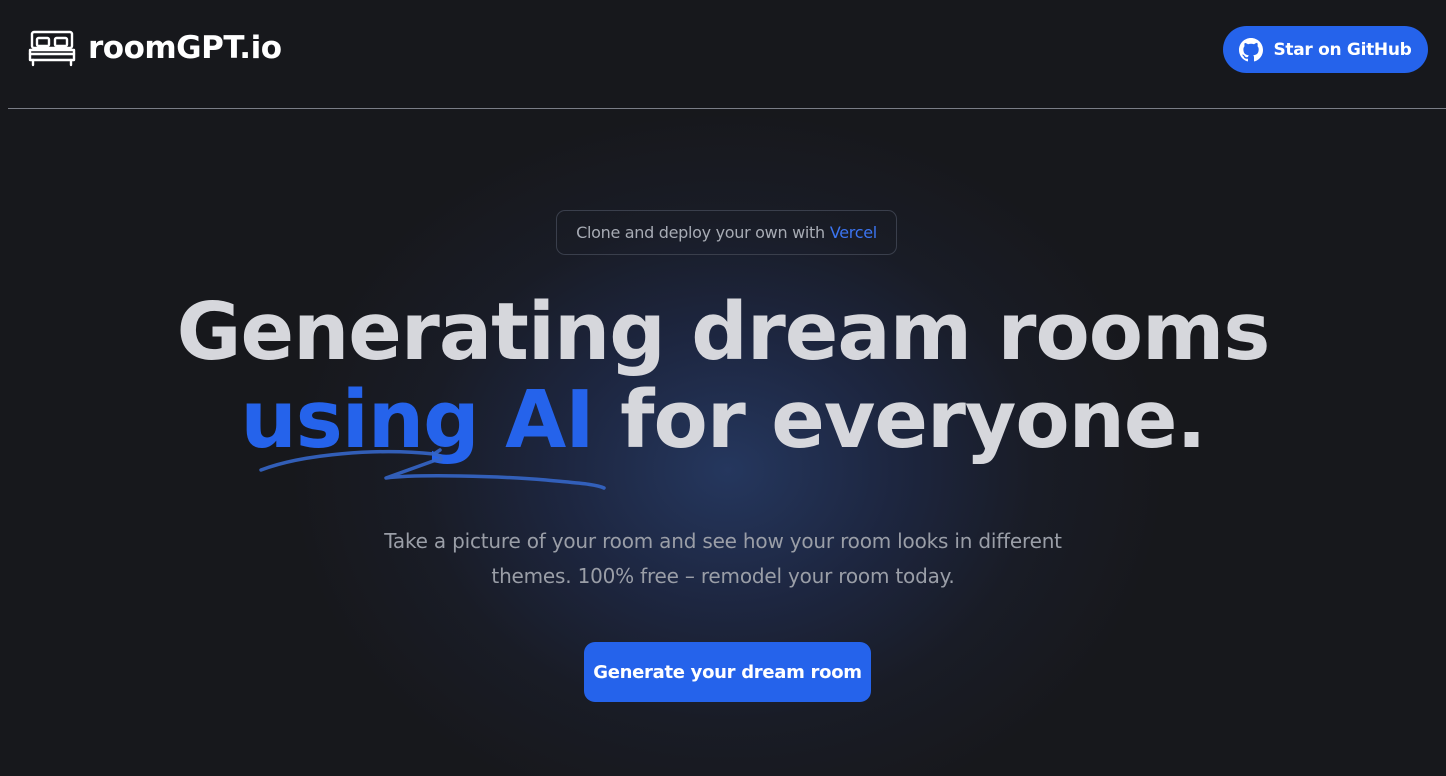  I want to click on brand-logo-link: roomGPT.io, so click(155, 48).